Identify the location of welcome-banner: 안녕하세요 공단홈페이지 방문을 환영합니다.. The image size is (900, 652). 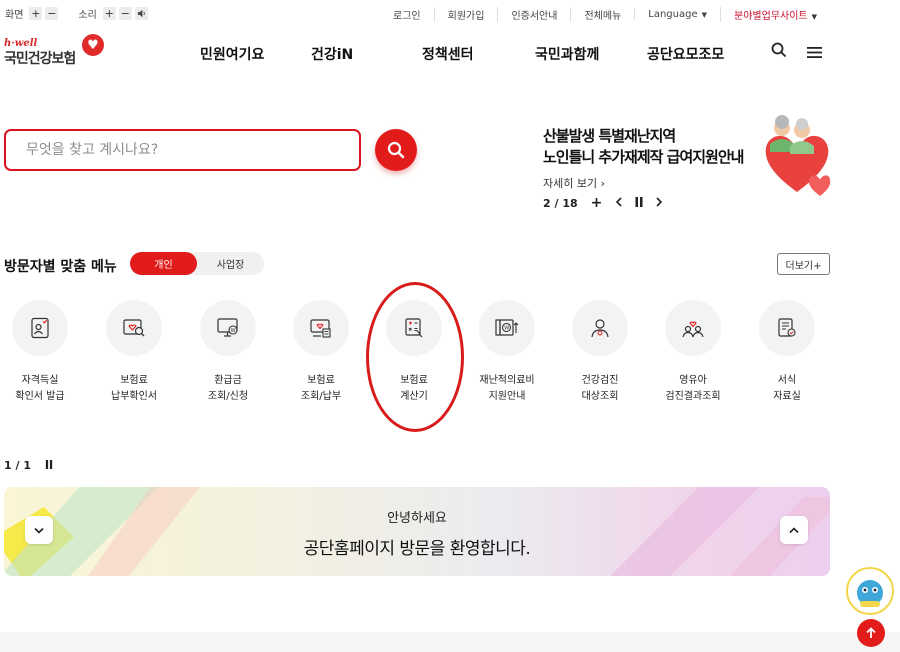
(417, 531).